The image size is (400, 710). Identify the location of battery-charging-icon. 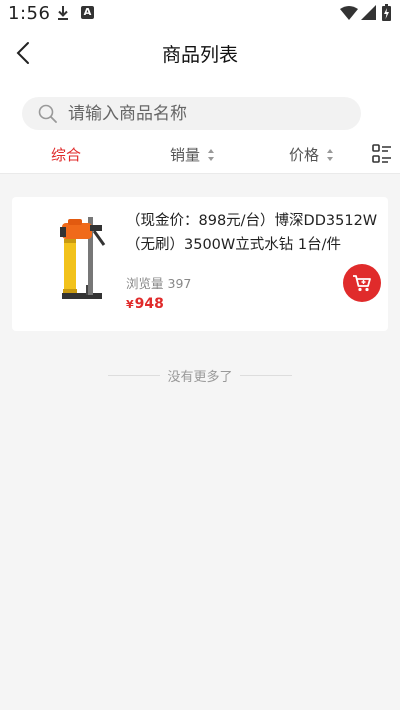
(386, 12).